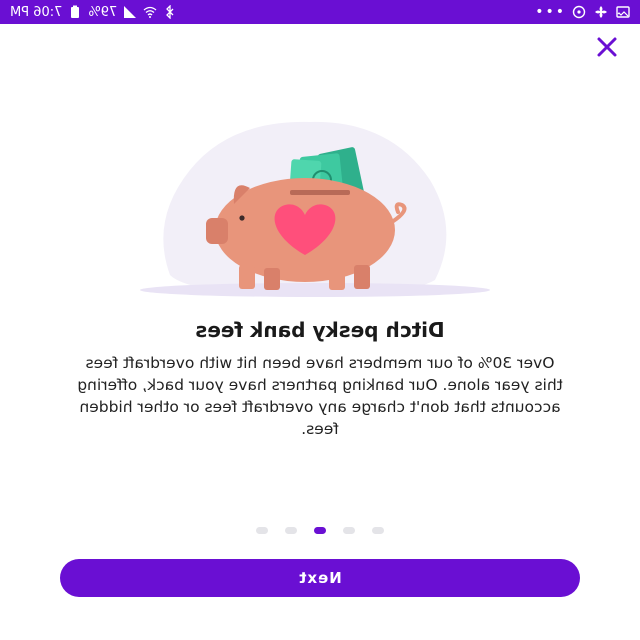 The height and width of the screenshot is (640, 640). What do you see at coordinates (579, 12) in the screenshot?
I see `clock-icon` at bounding box center [579, 12].